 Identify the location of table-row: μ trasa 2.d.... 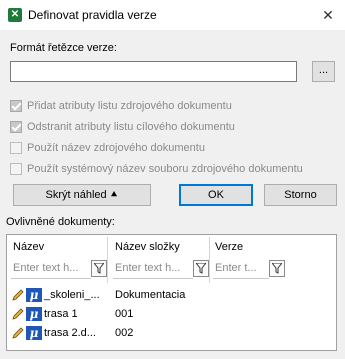
(53, 333).